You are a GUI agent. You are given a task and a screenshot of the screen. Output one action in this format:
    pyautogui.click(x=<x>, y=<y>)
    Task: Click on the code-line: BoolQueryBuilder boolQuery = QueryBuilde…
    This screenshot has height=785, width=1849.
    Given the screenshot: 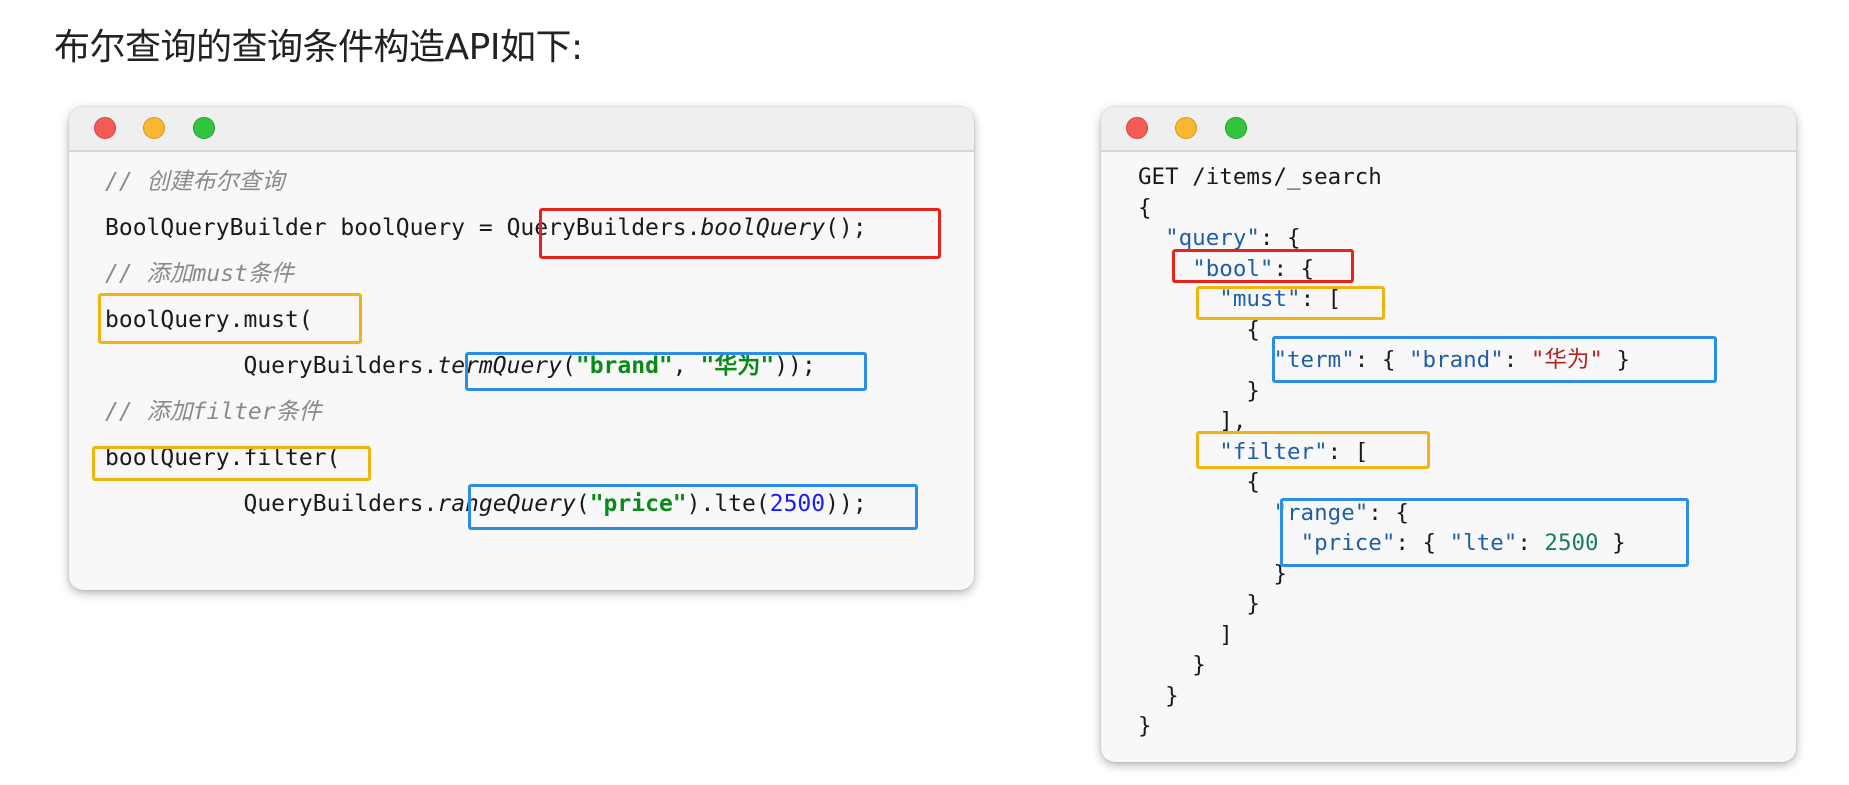 What is the action you would take?
    pyautogui.click(x=486, y=228)
    